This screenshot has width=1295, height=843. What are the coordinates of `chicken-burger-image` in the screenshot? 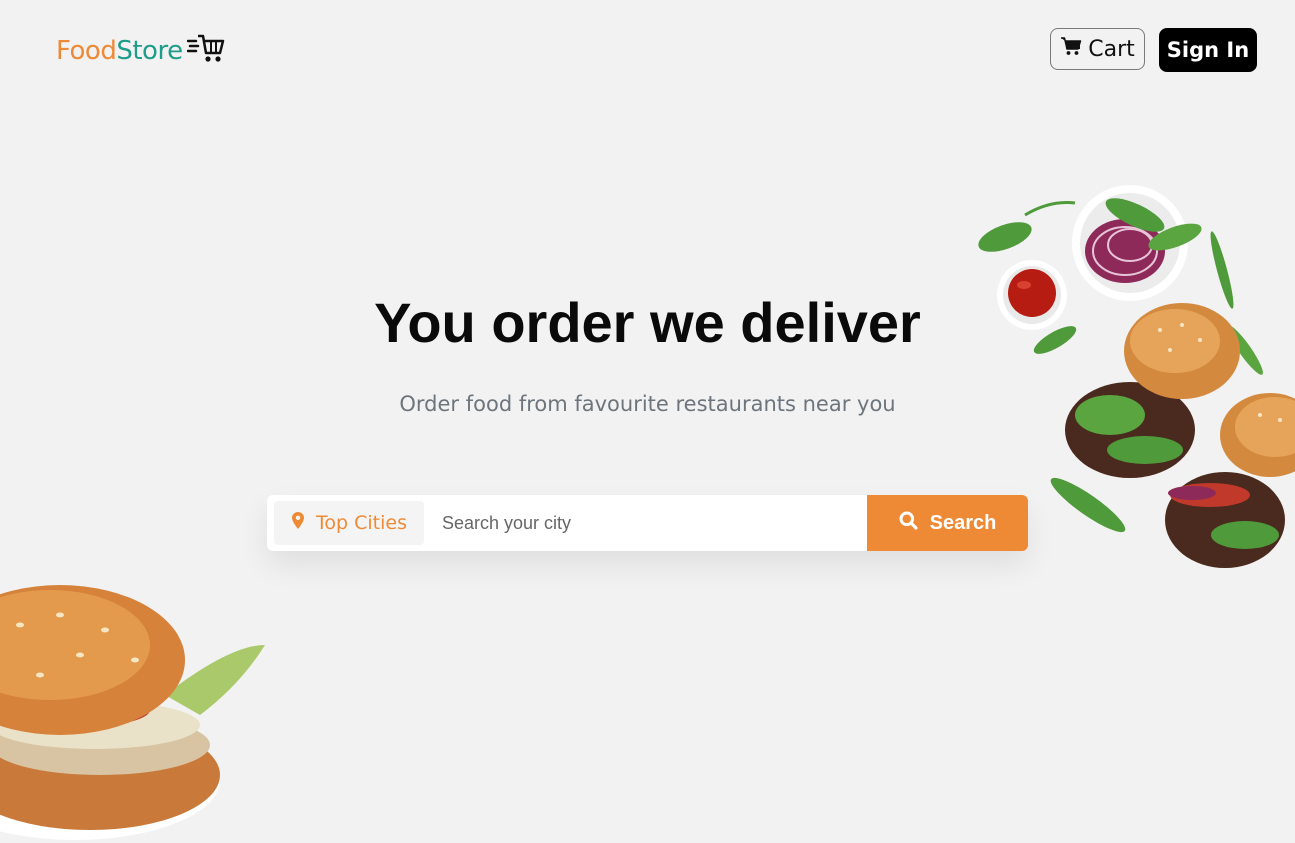 It's located at (132, 712).